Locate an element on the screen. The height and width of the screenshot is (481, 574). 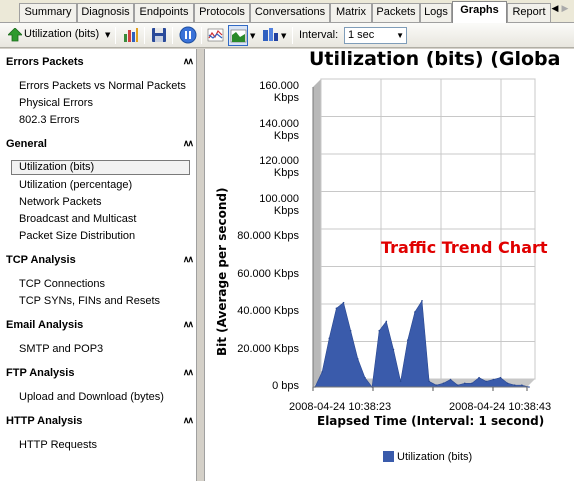
x-axis-label: Elapsed Time (Interval: 1 second) is located at coordinates (431, 421).